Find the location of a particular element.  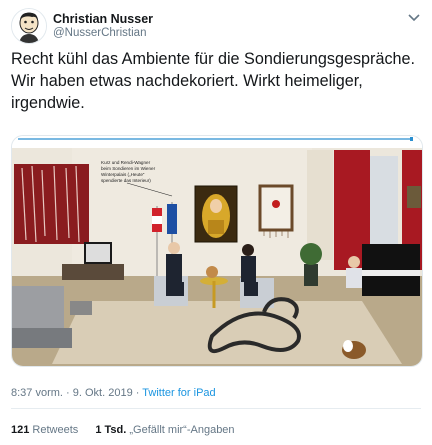

divider is located at coordinates (216, 408).